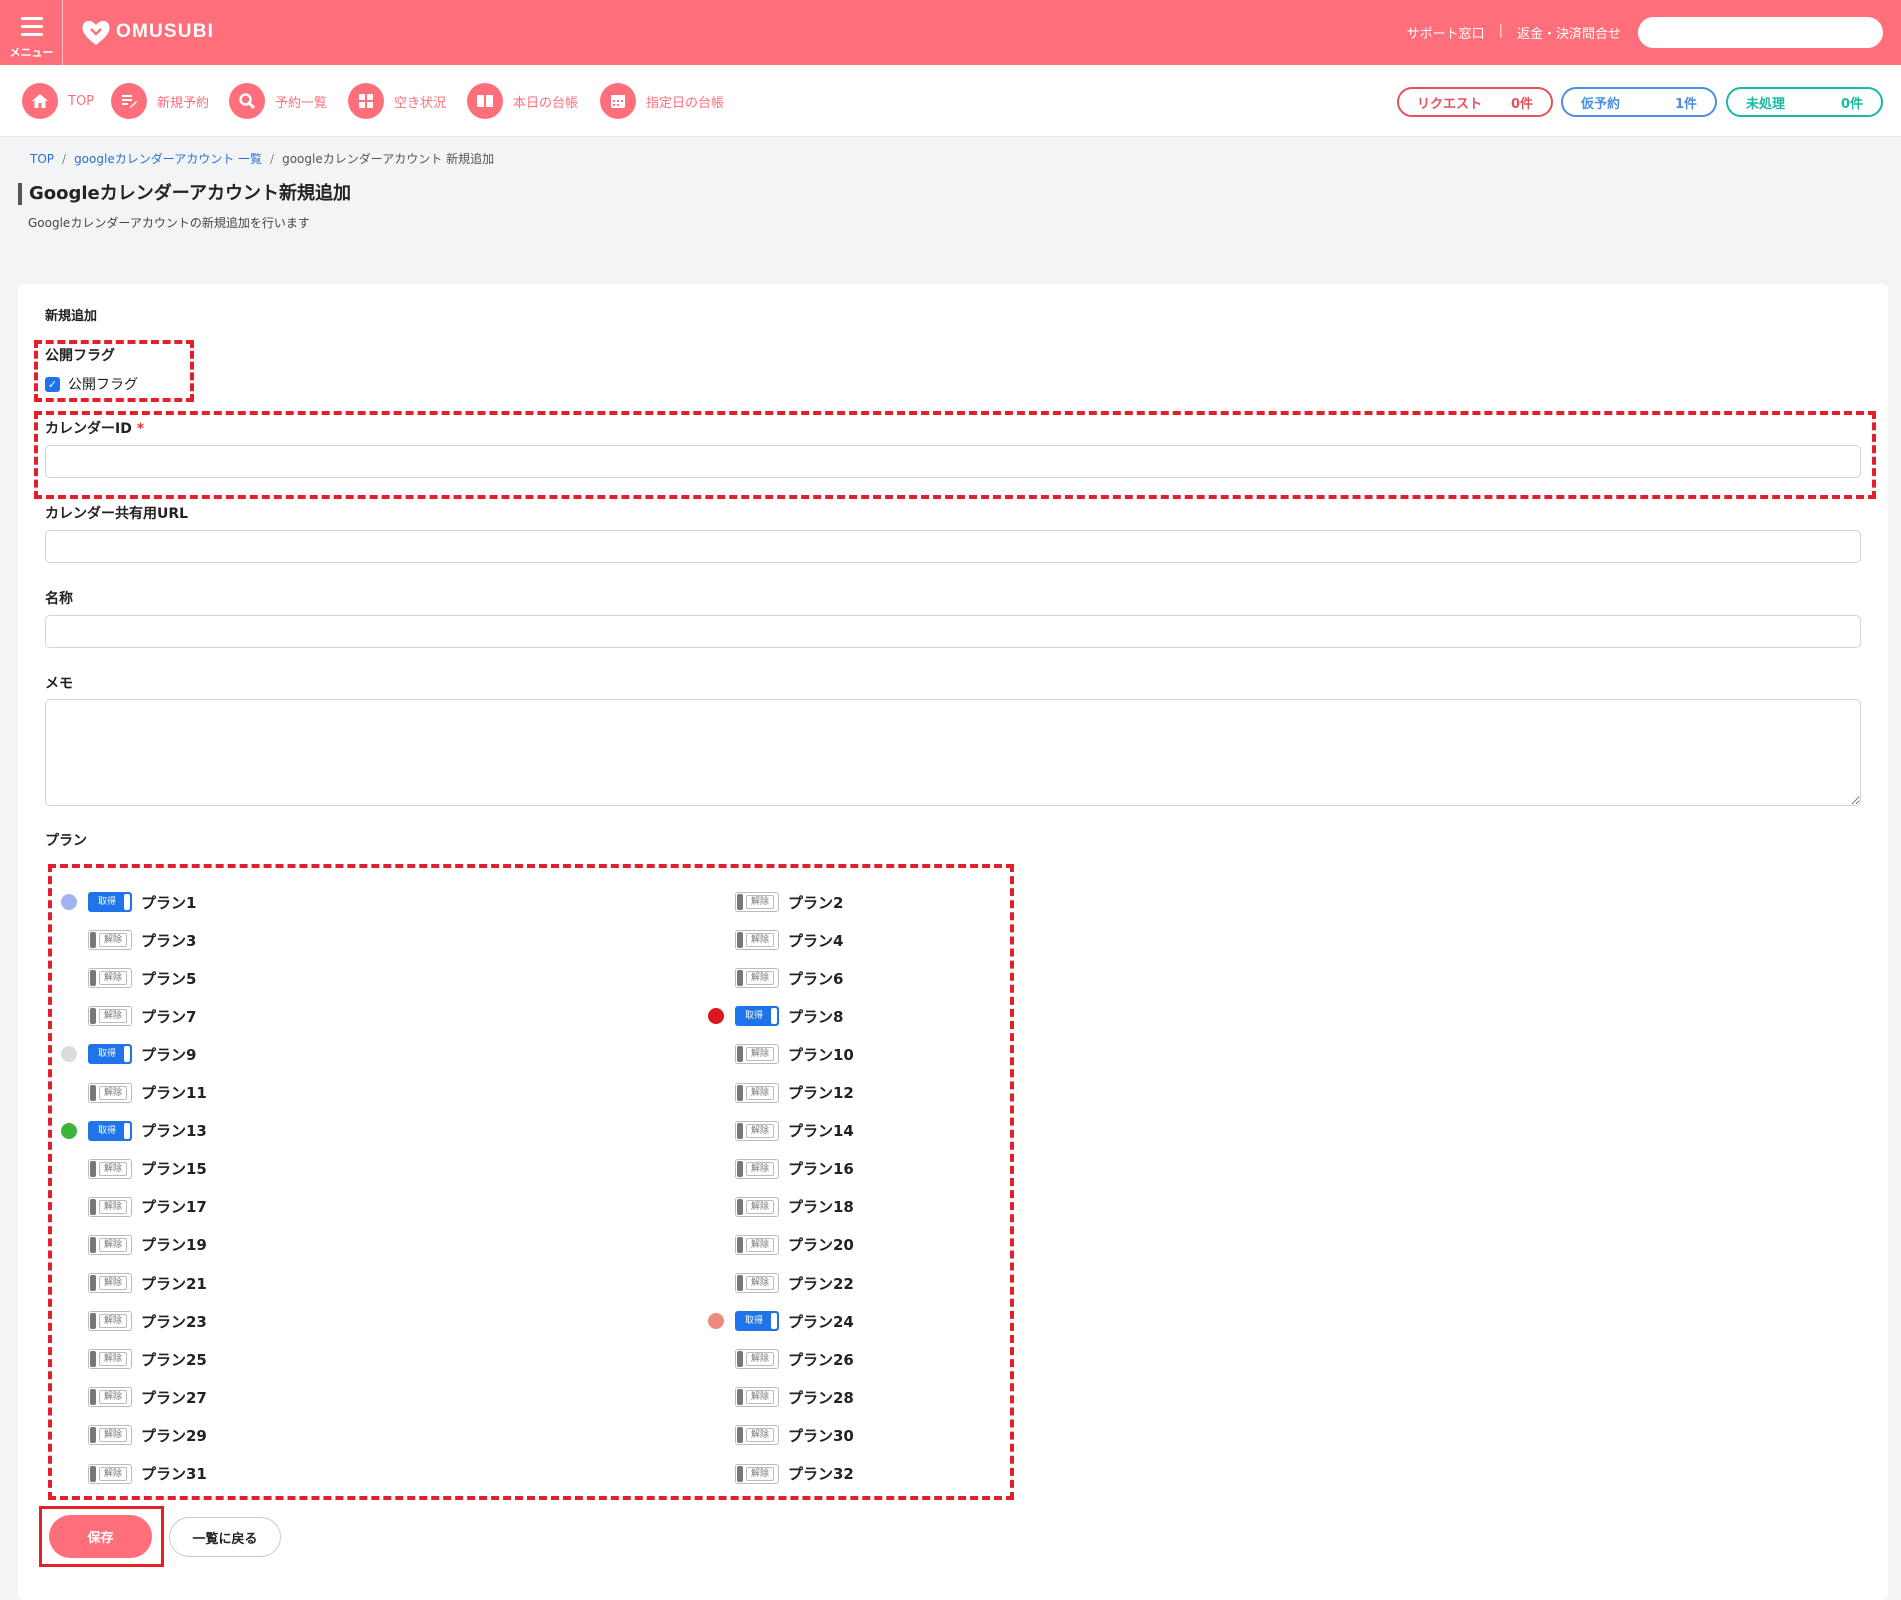 The width and height of the screenshot is (1901, 1600). What do you see at coordinates (1804, 102) in the screenshot?
I see `unprocessed-status-button: 未処理 0件` at bounding box center [1804, 102].